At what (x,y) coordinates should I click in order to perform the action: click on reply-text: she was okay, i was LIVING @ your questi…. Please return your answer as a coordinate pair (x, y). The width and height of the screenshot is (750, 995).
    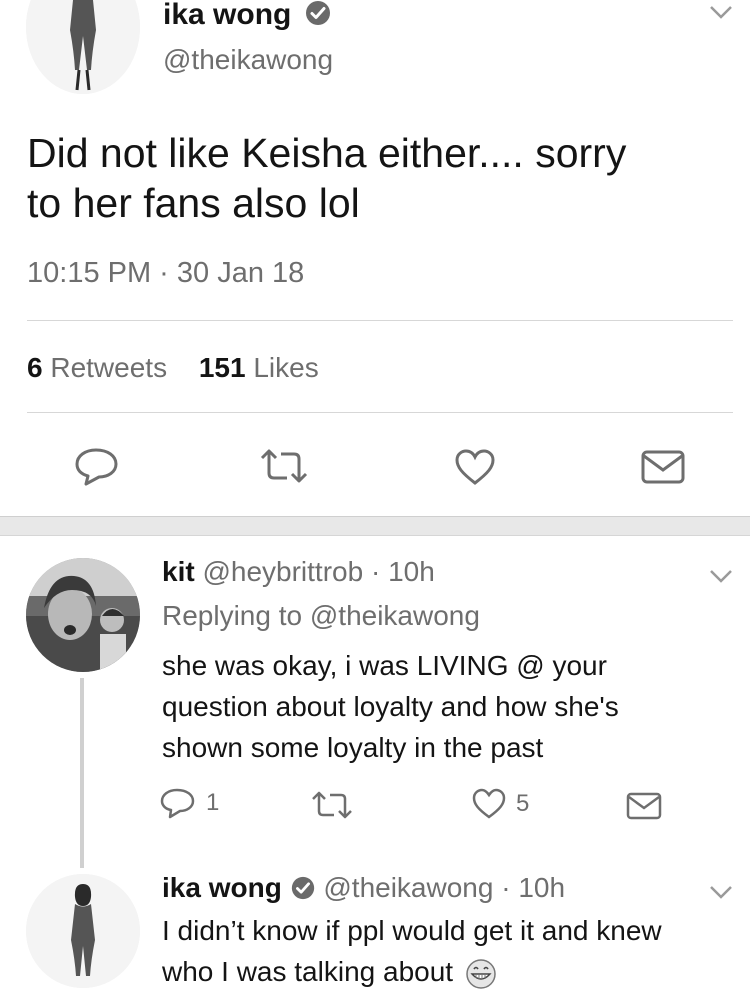
    Looking at the image, I should click on (390, 706).